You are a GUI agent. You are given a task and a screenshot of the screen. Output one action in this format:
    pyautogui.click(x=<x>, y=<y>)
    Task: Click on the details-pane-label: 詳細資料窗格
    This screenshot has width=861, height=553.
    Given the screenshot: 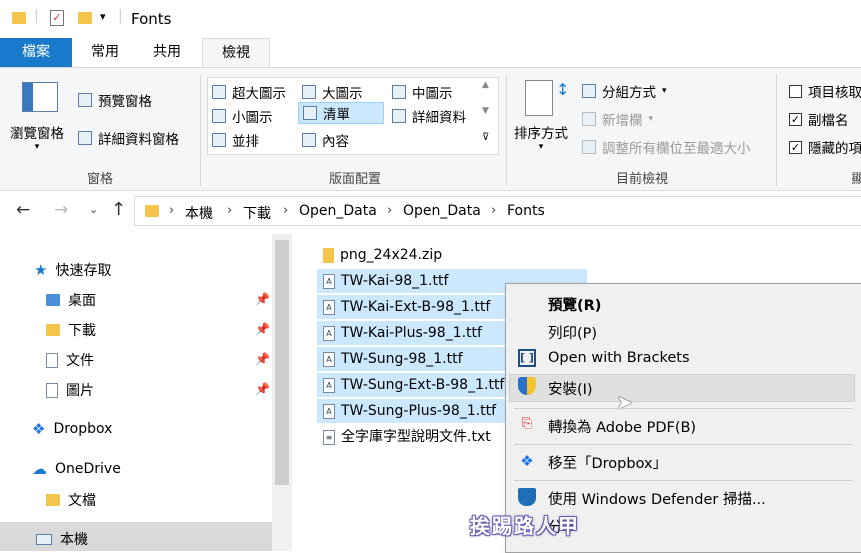 What is the action you would take?
    pyautogui.click(x=138, y=140)
    